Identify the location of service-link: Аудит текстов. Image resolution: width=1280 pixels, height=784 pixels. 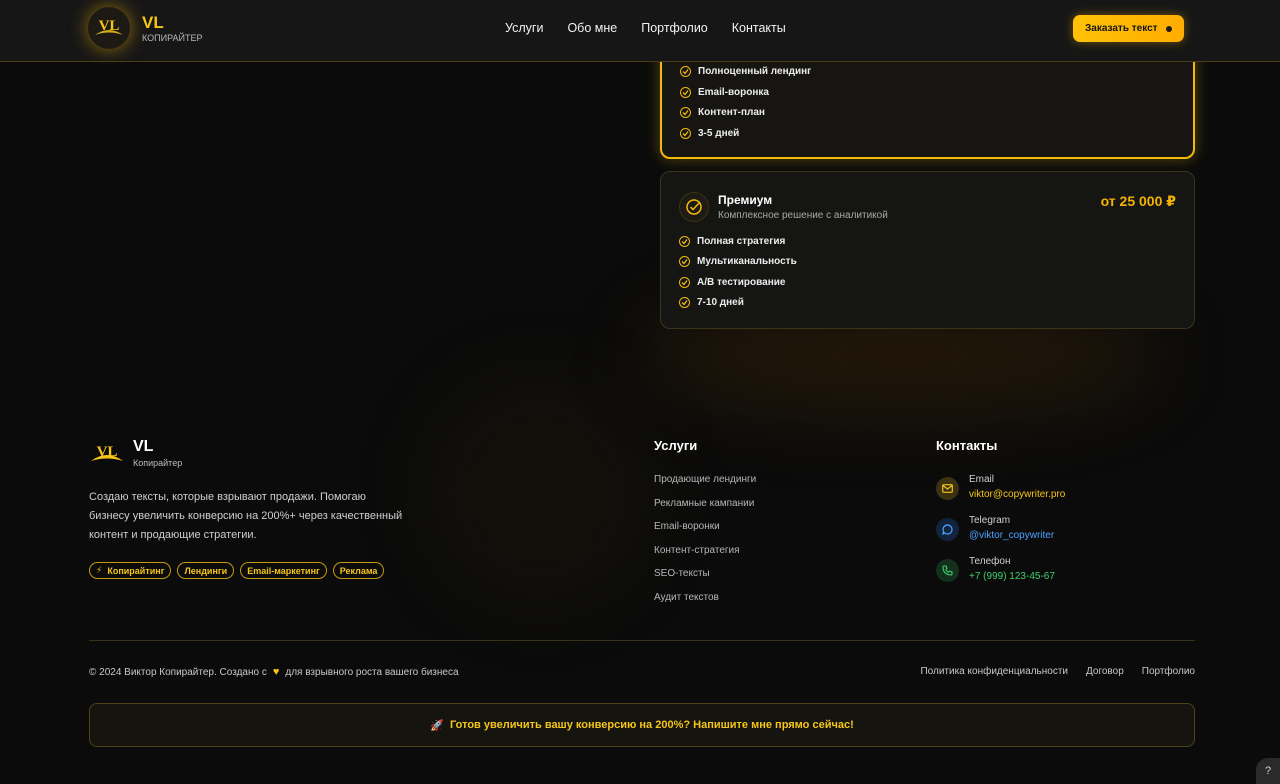
(705, 604).